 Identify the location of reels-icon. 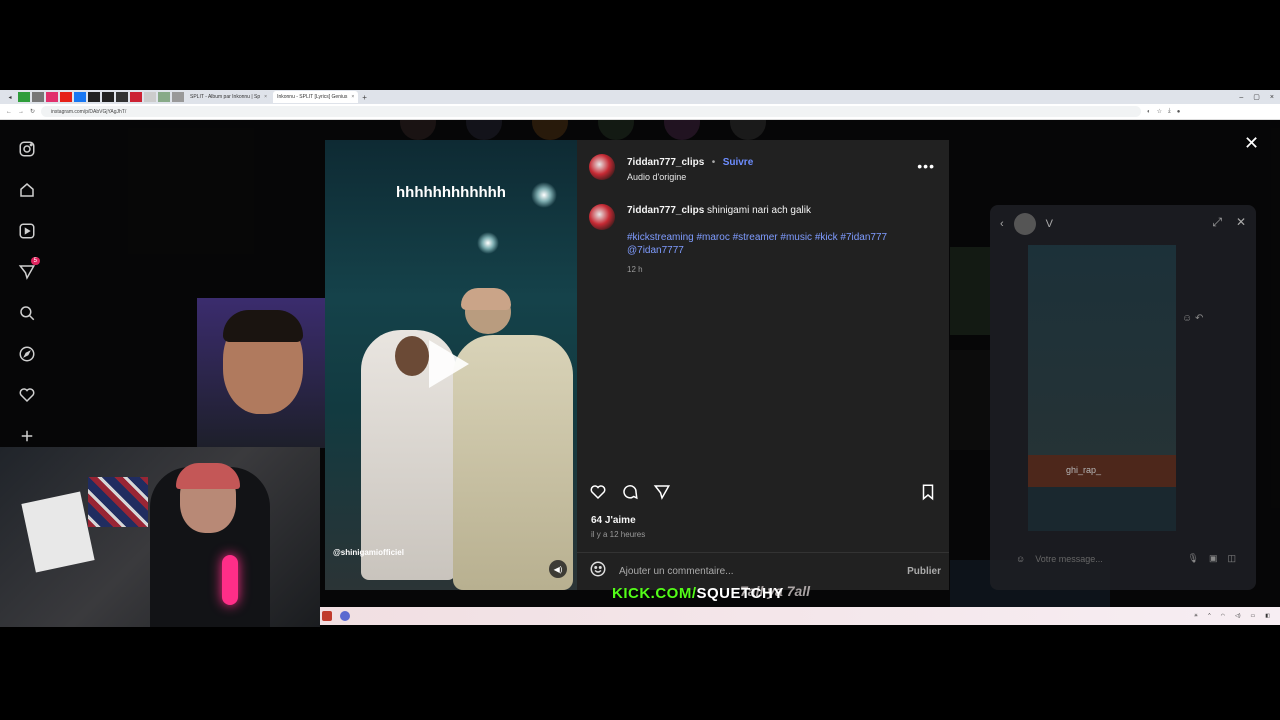
(27, 231).